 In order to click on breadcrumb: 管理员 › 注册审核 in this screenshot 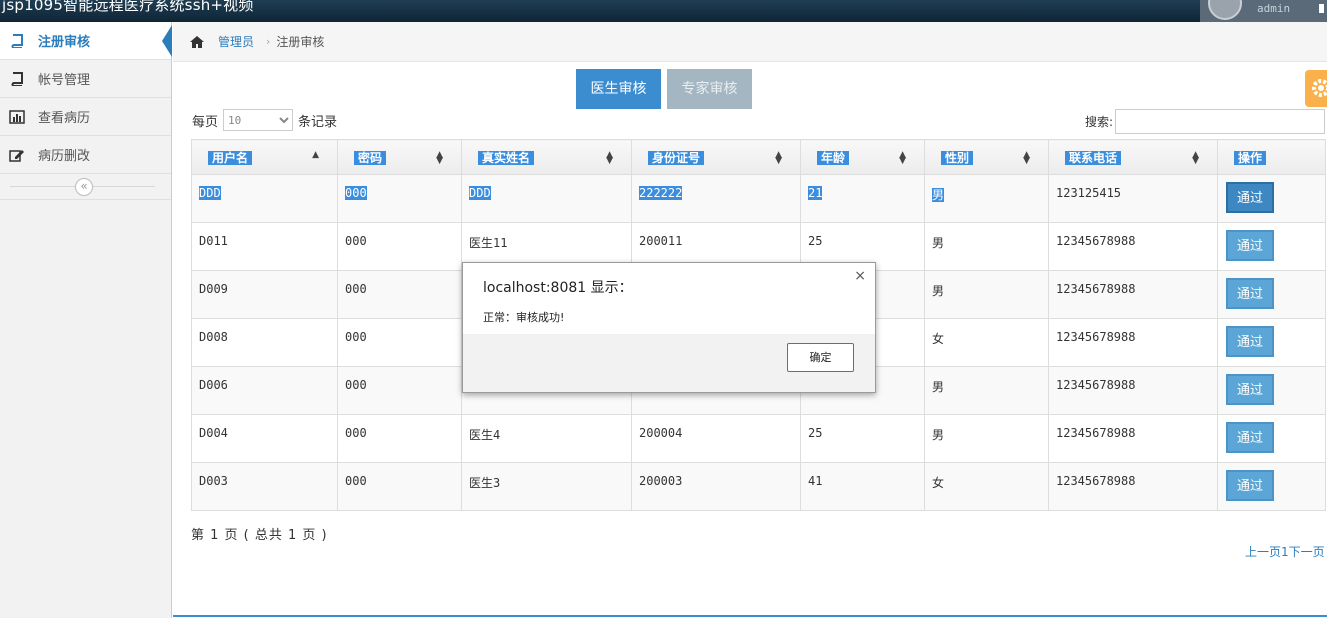, I will do `click(750, 42)`.